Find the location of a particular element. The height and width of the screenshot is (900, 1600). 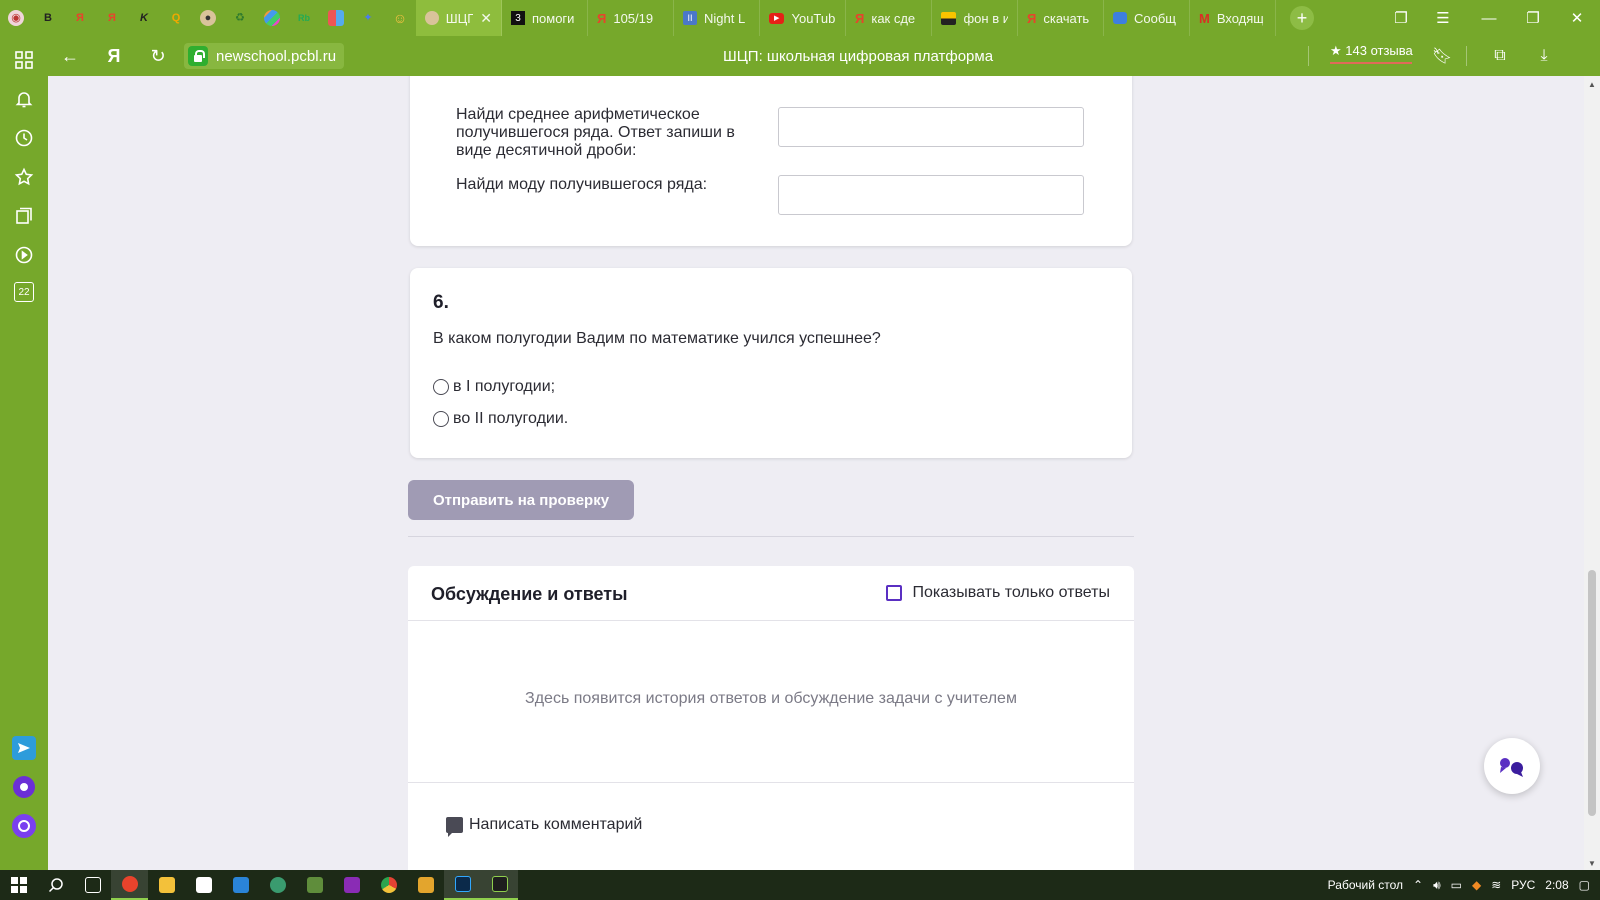

pinned-tab: ☺ is located at coordinates (400, 18).